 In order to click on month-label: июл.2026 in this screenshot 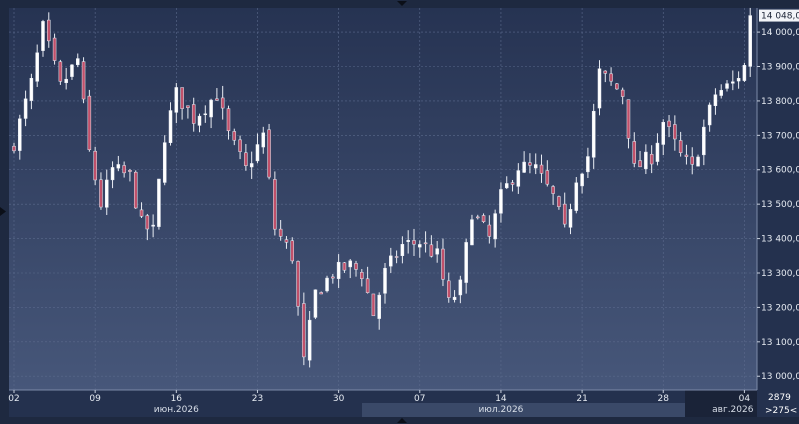, I will do `click(500, 410)`.